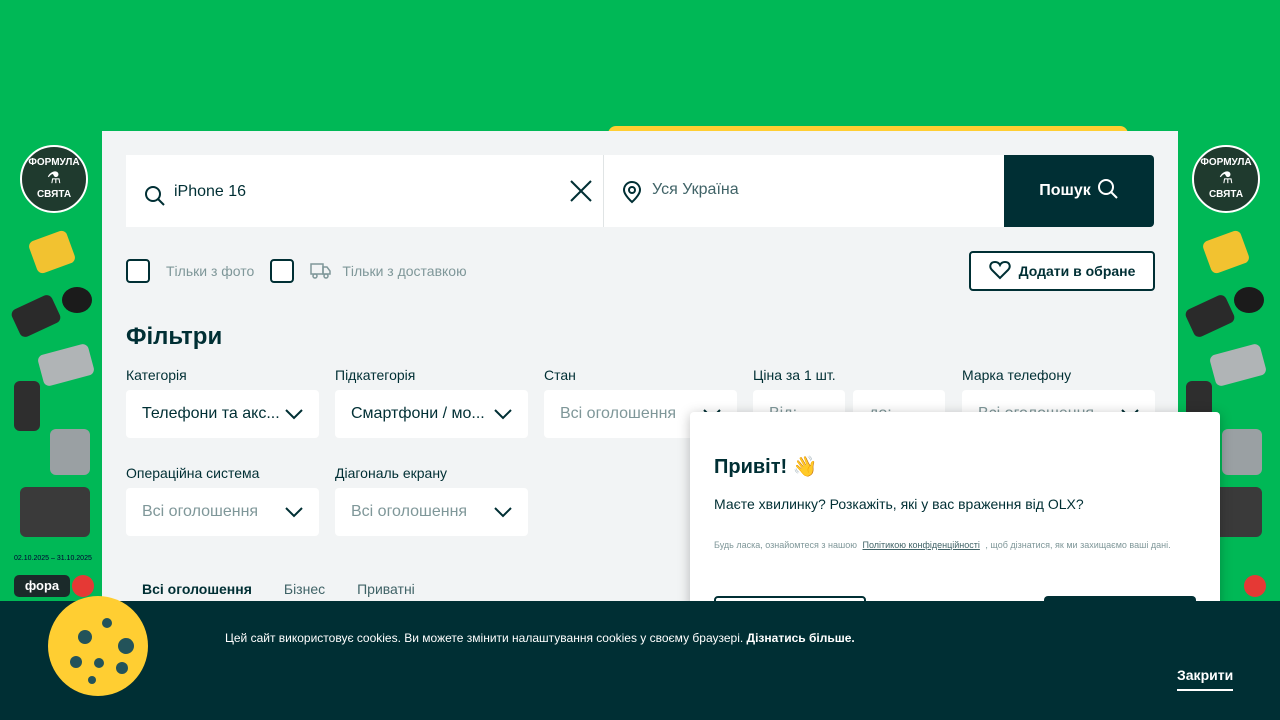 This screenshot has height=720, width=1280. What do you see at coordinates (193, 473) in the screenshot?
I see `filter-os-label: Операційна система` at bounding box center [193, 473].